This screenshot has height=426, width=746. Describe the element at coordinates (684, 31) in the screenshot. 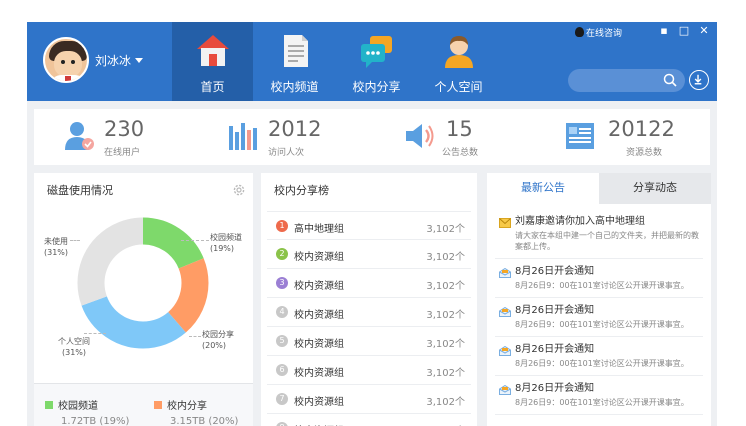

I see `maximize-button: □` at that location.